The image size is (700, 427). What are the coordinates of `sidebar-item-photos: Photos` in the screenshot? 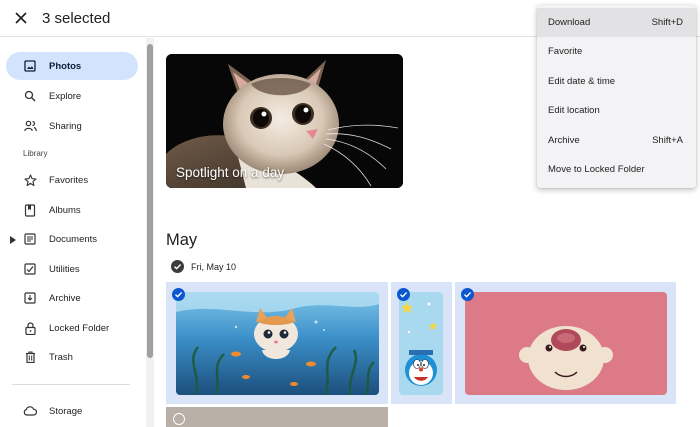 It's located at (72, 66).